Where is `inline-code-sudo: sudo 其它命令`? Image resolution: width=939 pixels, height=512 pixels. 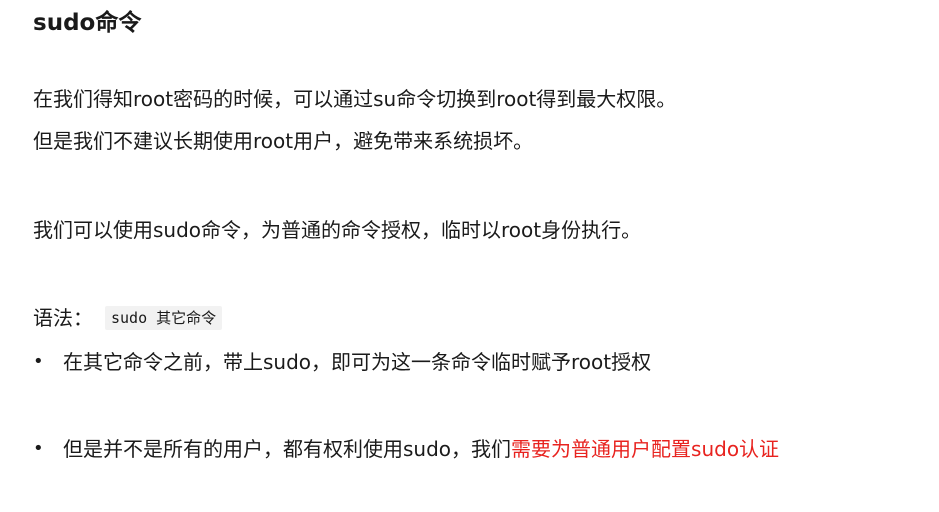 inline-code-sudo: sudo 其它命令 is located at coordinates (164, 318).